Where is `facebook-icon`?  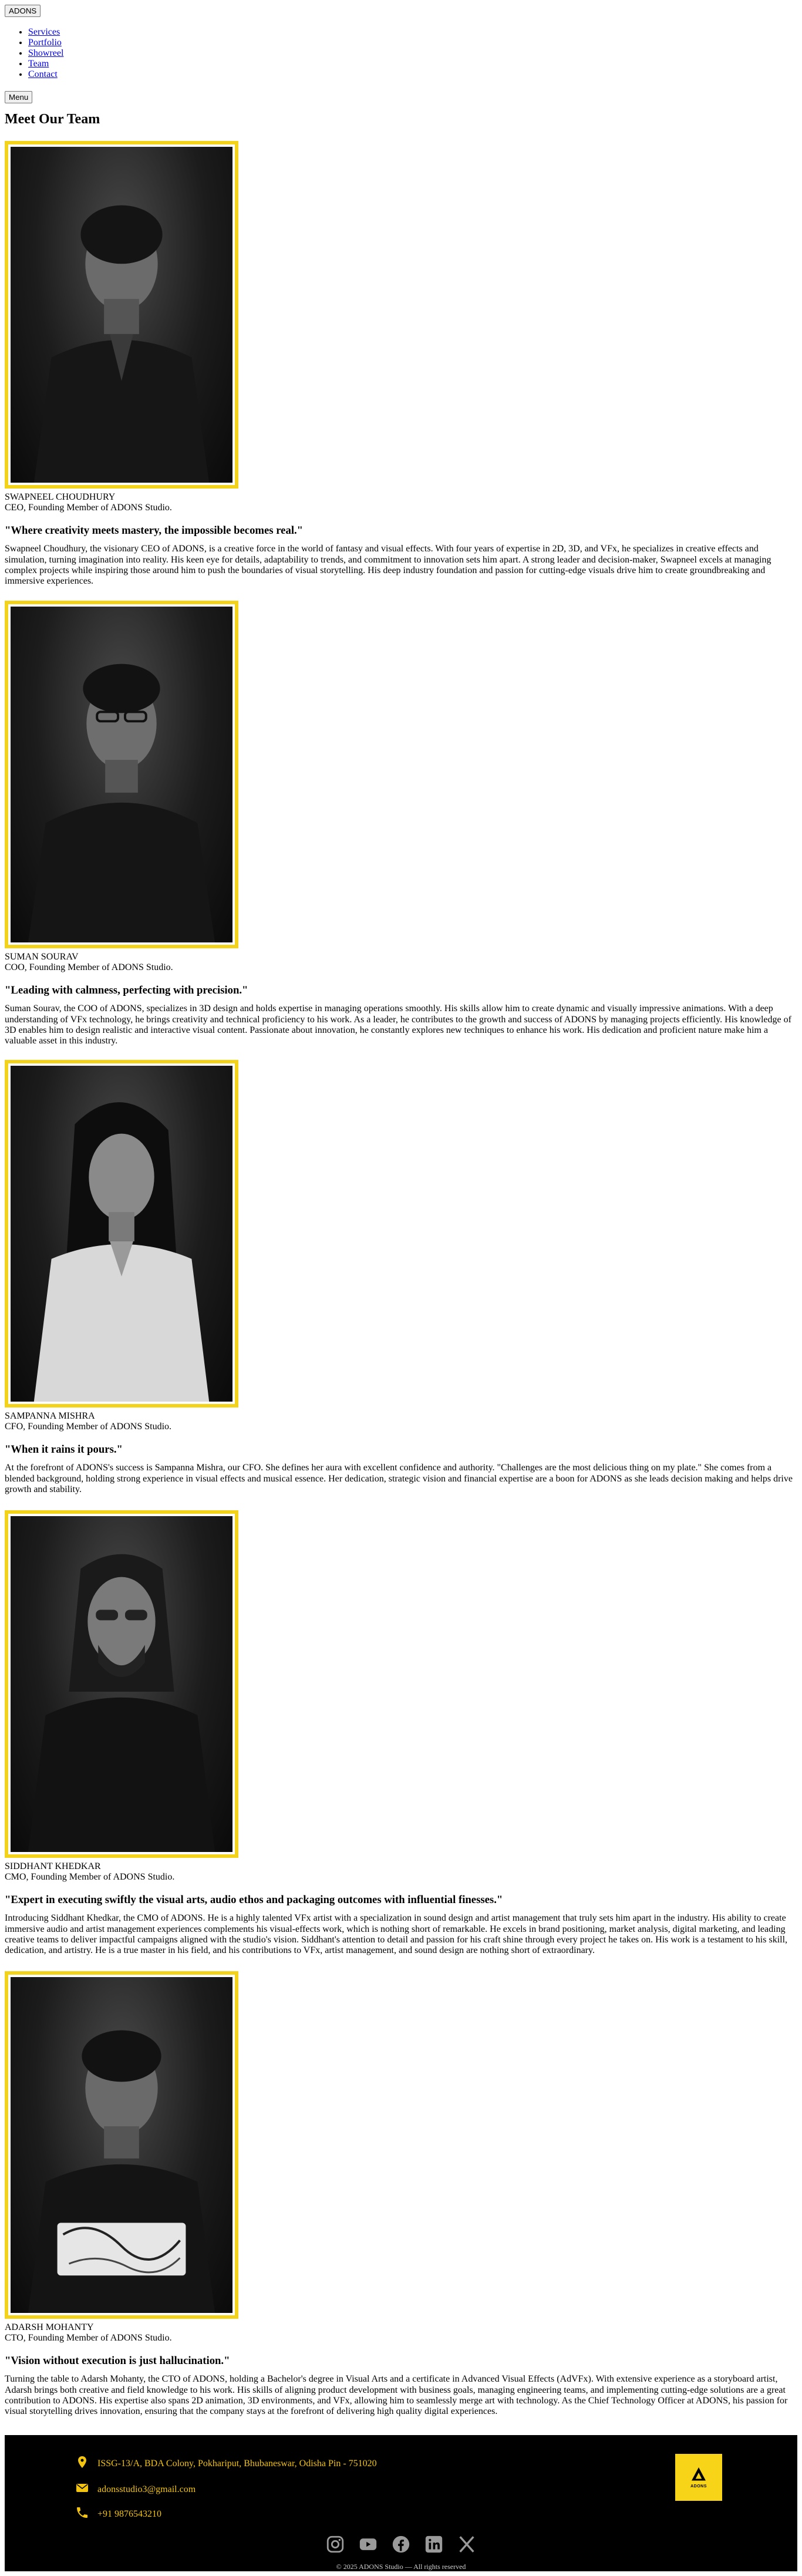 facebook-icon is located at coordinates (401, 2544).